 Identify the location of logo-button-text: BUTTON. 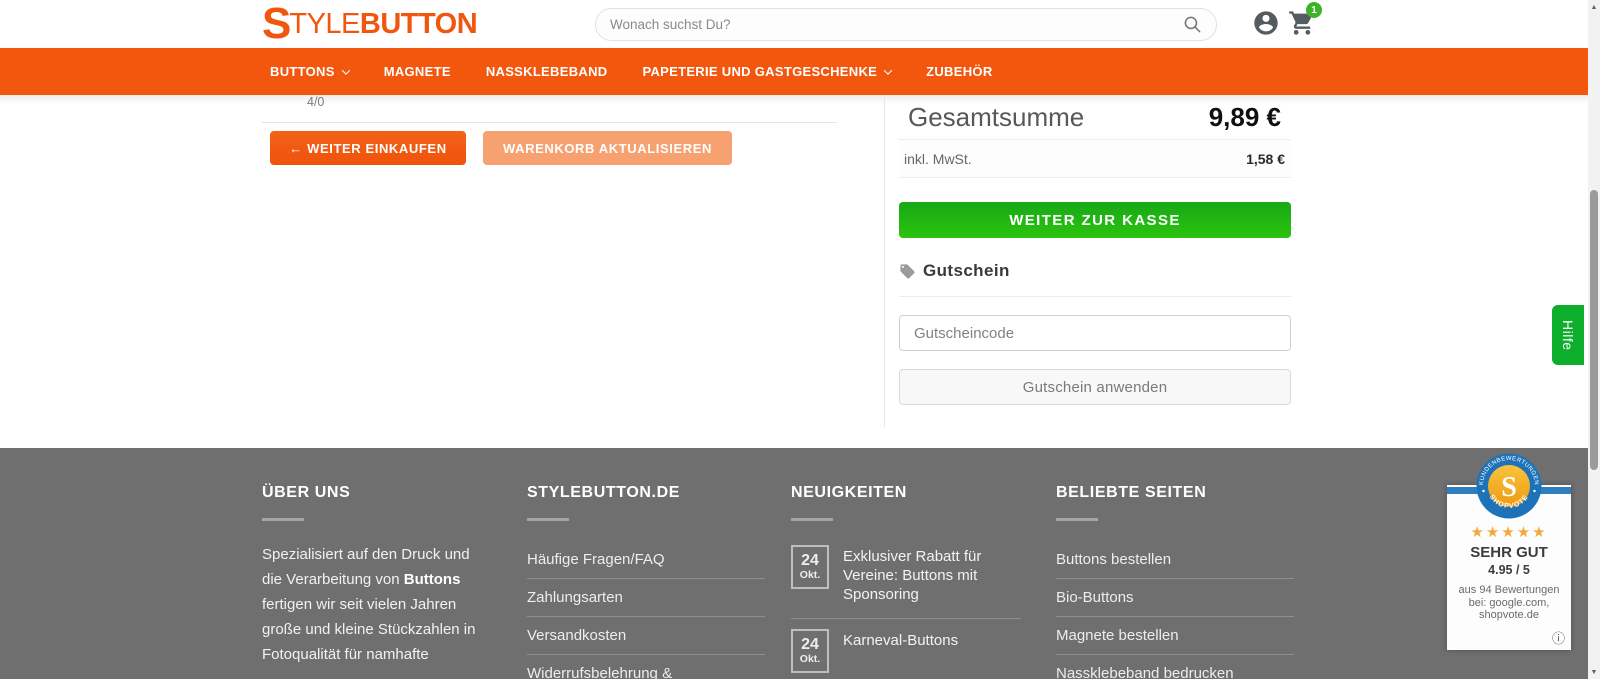
(418, 23).